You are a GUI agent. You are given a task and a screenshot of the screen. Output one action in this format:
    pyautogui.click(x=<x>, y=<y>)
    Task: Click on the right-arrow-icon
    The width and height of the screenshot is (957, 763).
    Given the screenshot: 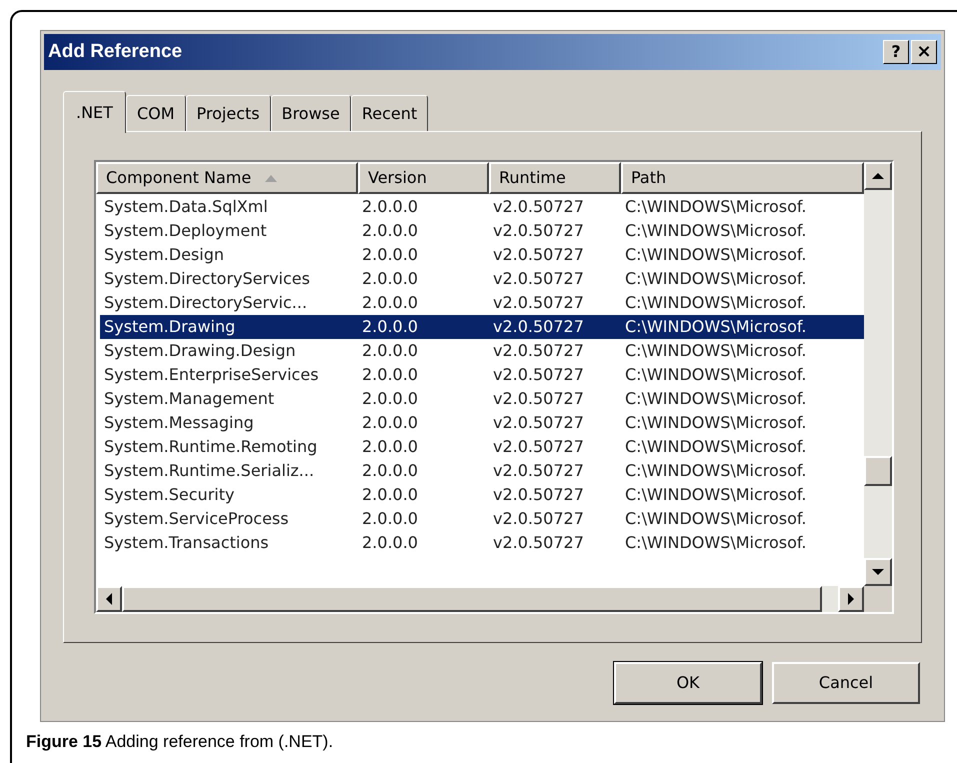 What is the action you would take?
    pyautogui.click(x=851, y=599)
    